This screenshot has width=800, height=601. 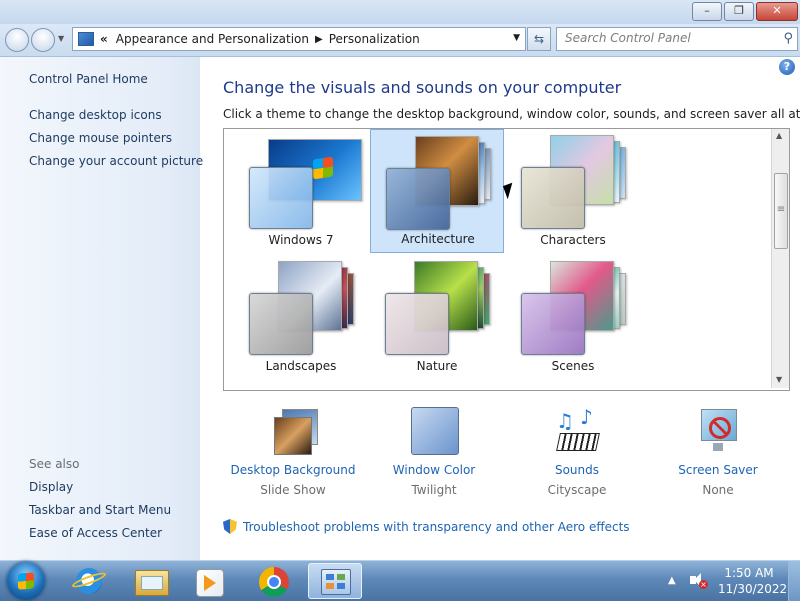 I want to click on change-account-picture-link: Change your account picture, so click(x=116, y=161).